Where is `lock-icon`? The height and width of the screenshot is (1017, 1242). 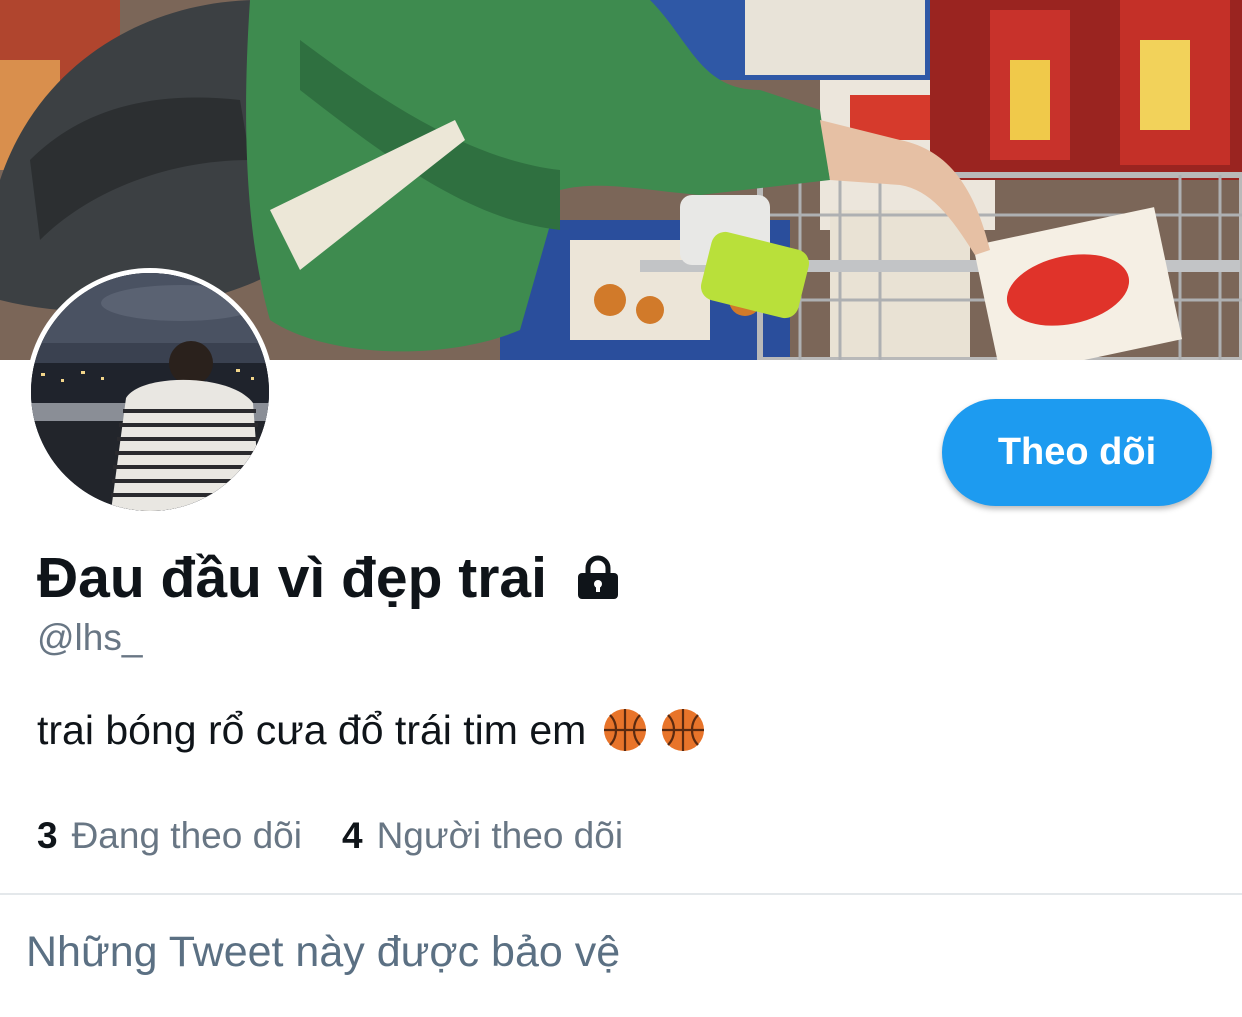 lock-icon is located at coordinates (598, 578).